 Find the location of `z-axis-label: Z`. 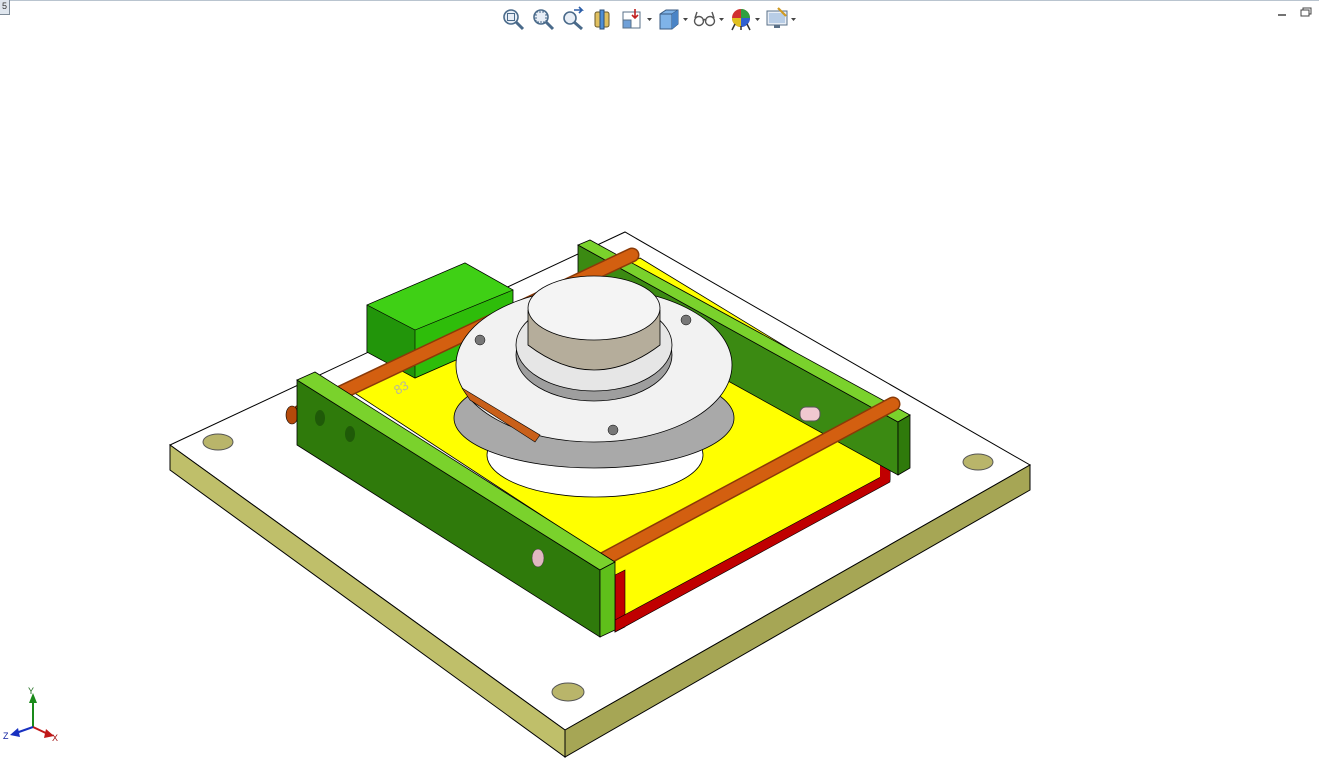

z-axis-label: Z is located at coordinates (6, 736).